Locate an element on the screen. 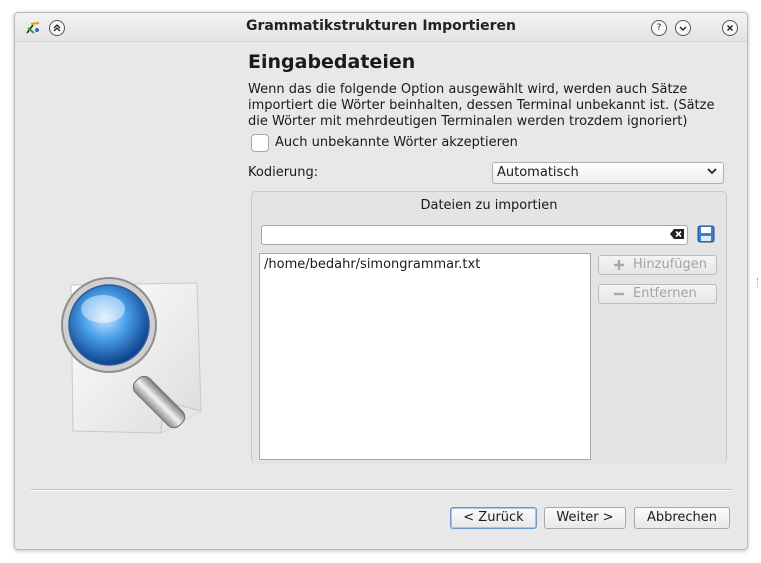 The image size is (761, 563). page-heading: Eingabedateien is located at coordinates (332, 62).